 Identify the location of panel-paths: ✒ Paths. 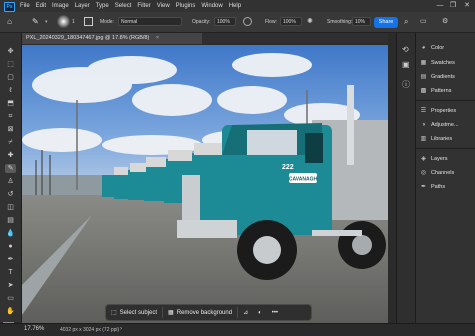
(432, 187).